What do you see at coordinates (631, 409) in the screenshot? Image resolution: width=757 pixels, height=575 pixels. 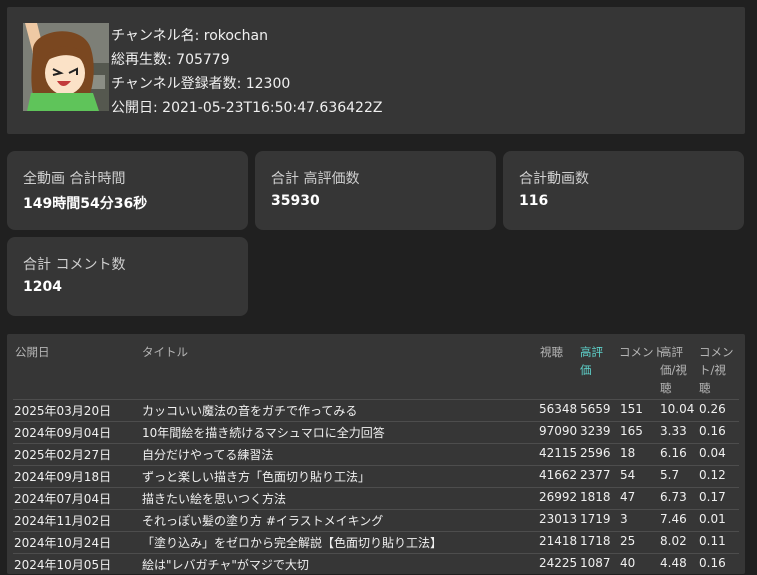 I see `cell-comments: 151` at bounding box center [631, 409].